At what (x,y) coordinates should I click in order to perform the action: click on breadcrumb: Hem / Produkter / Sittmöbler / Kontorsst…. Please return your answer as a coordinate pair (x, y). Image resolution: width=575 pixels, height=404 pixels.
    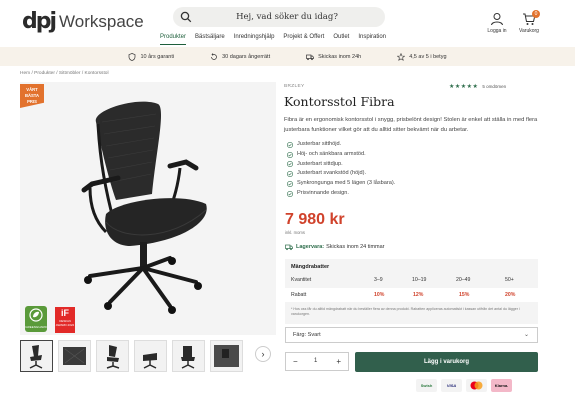
    Looking at the image, I should click on (64, 73).